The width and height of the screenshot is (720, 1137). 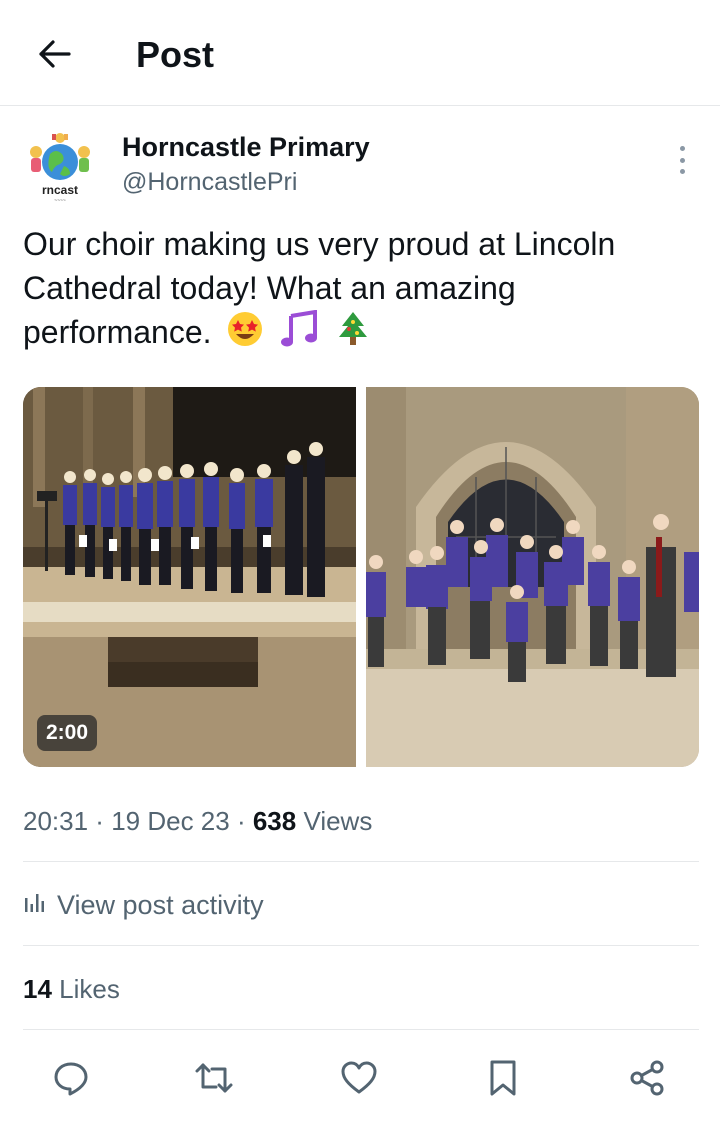 I want to click on star-struck-emoji-icon, so click(x=245, y=334).